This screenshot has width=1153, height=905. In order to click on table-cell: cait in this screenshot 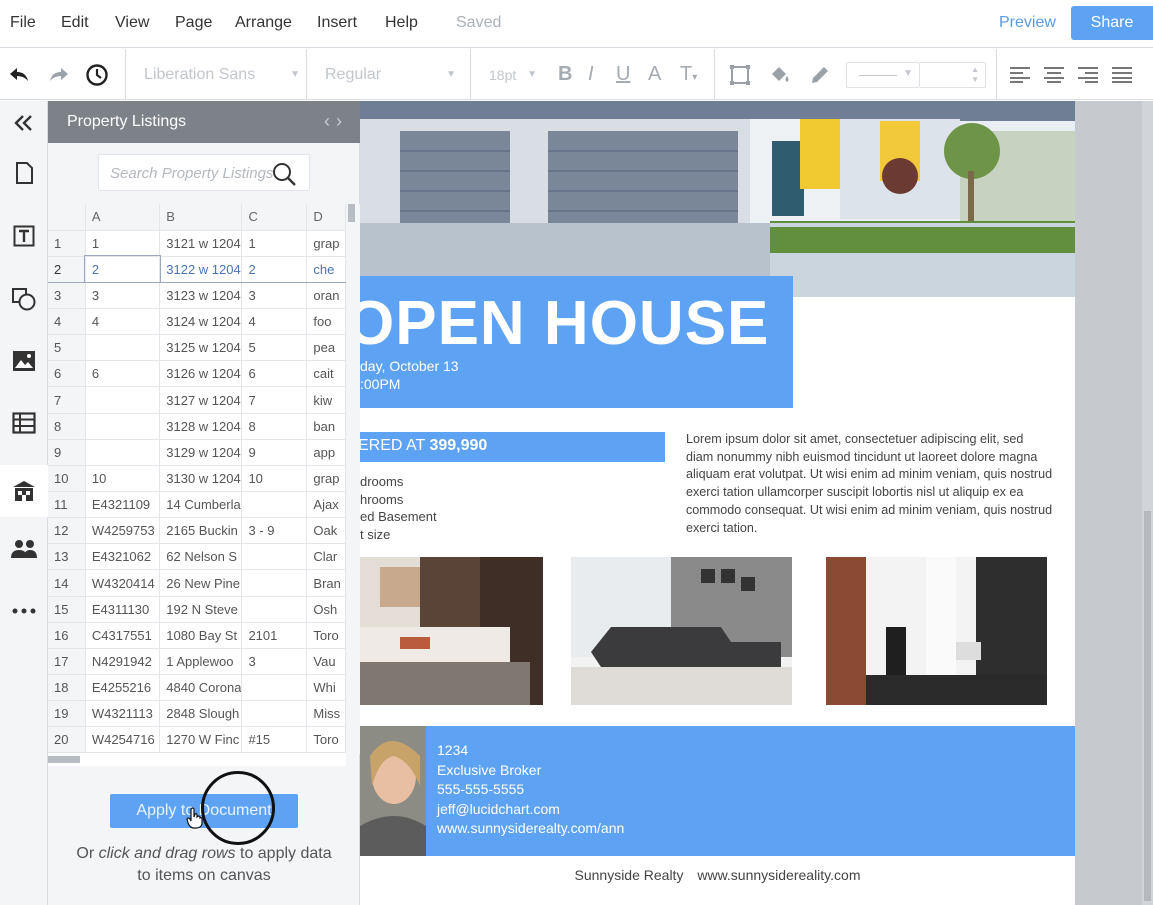, I will do `click(326, 374)`.